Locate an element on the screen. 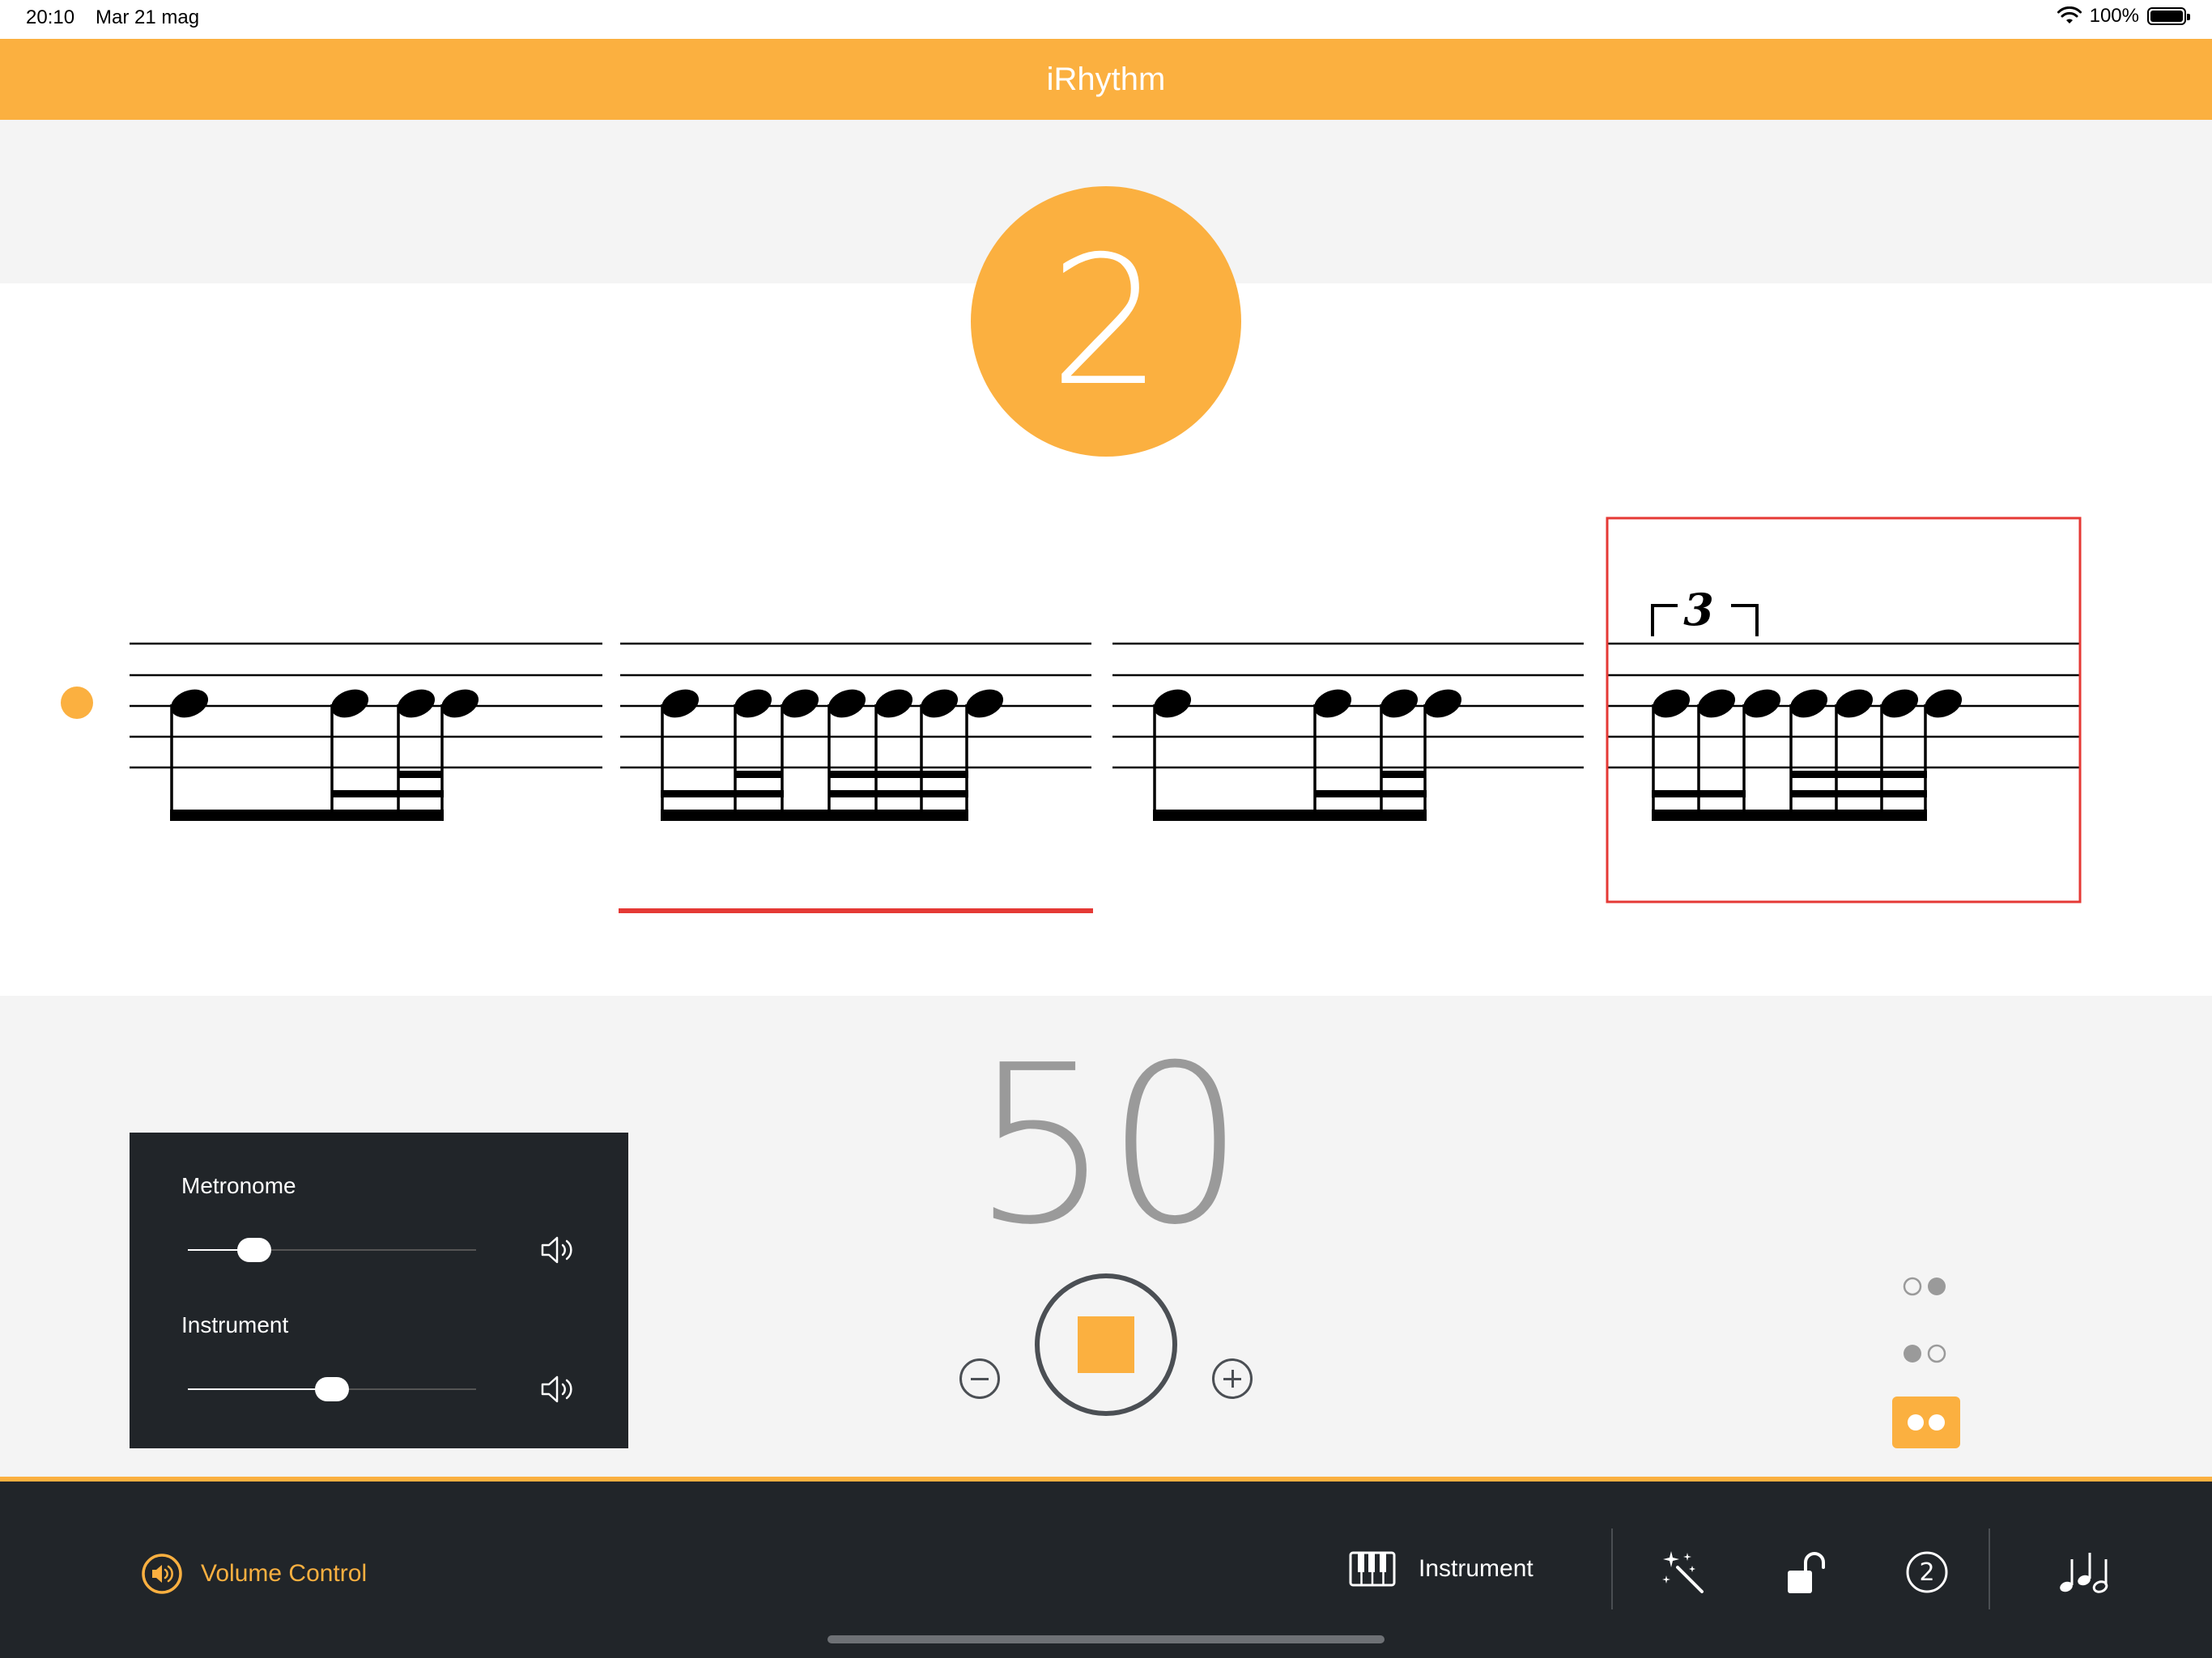  app-title: iRhythm is located at coordinates (1106, 79).